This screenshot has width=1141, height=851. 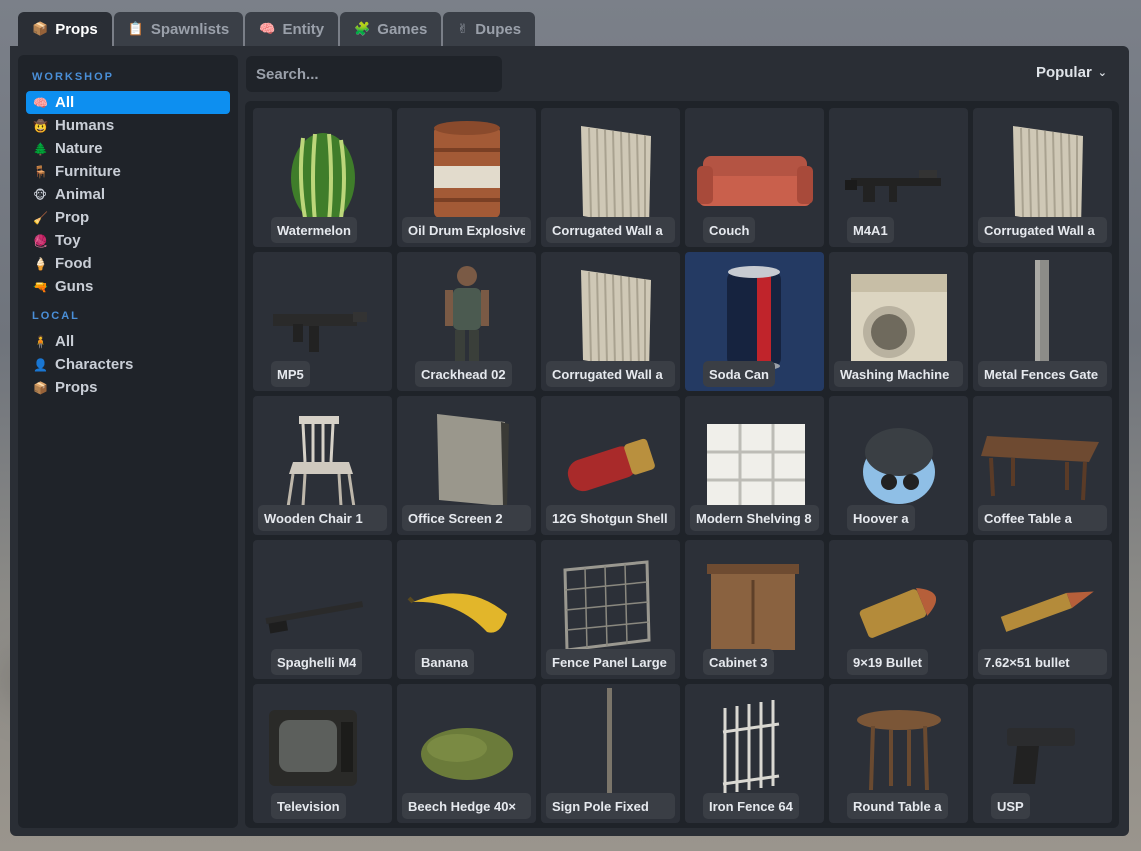 What do you see at coordinates (40, 148) in the screenshot?
I see `tree-icon: 🌲` at bounding box center [40, 148].